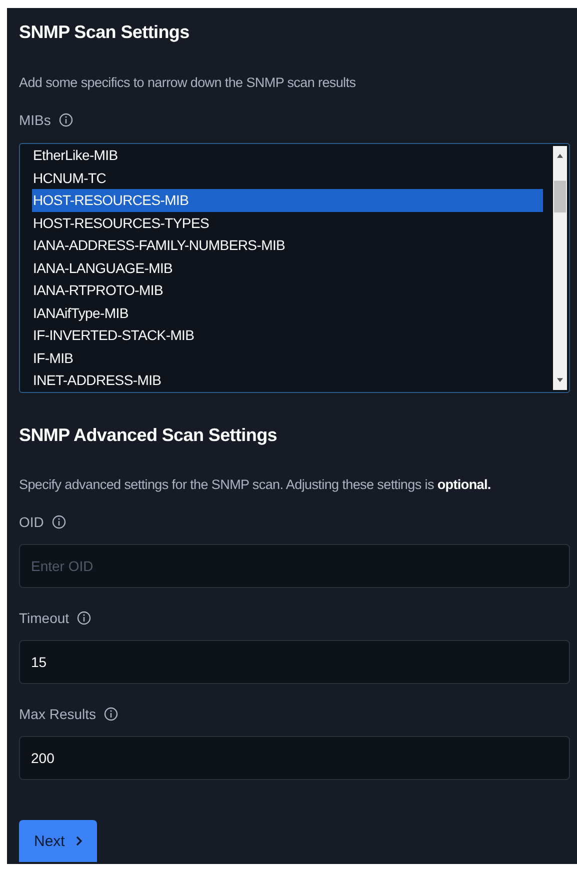  What do you see at coordinates (287, 177) in the screenshot?
I see `list-item: HCNUM-TC` at bounding box center [287, 177].